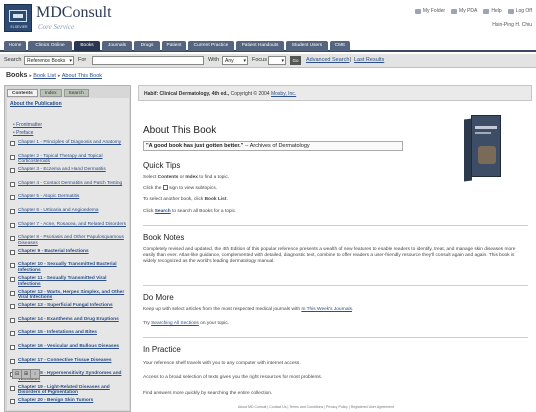 The image size is (536, 412). Describe the element at coordinates (53, 252) in the screenshot. I see `chapter-label: Chapter 9 - Bacterial Infections` at that location.